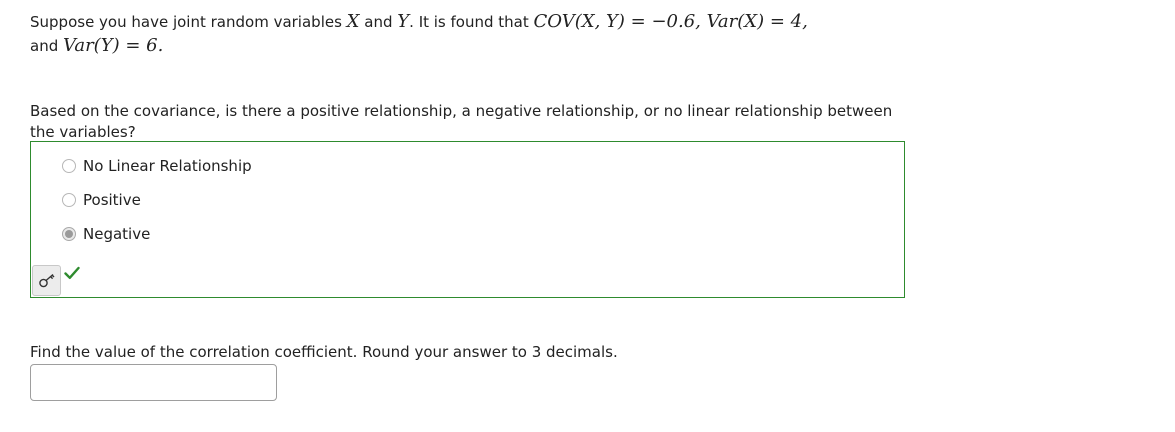 This screenshot has width=1175, height=432. What do you see at coordinates (69, 166) in the screenshot?
I see `radio-no-linear-relationship` at bounding box center [69, 166].